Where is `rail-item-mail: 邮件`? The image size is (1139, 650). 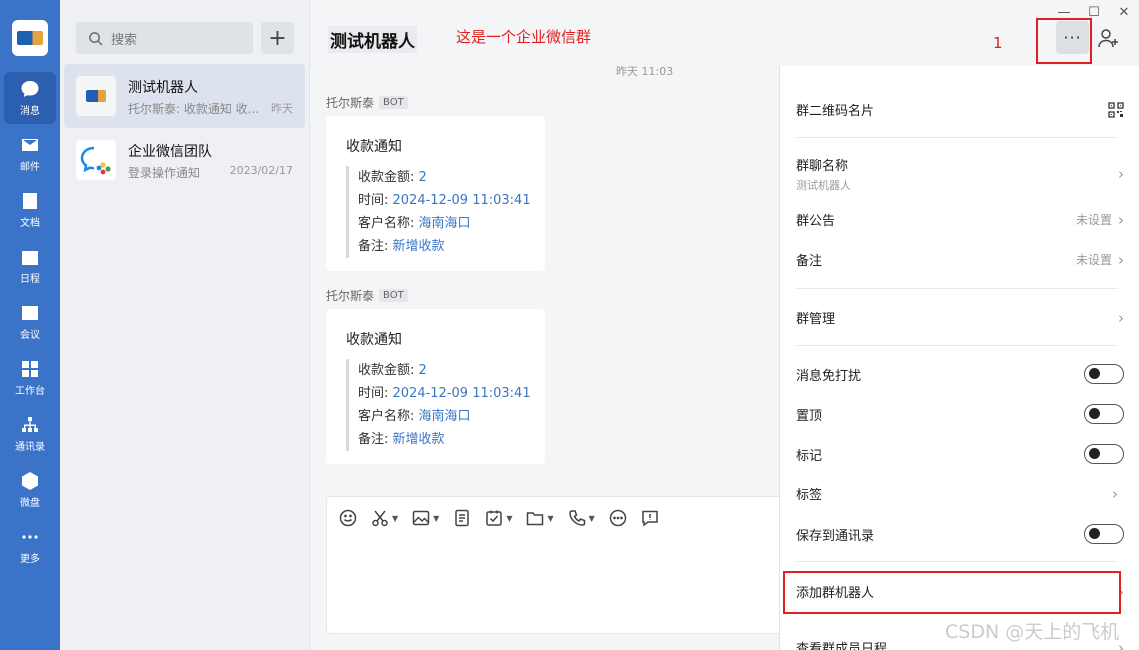
rail-item-mail: 邮件 is located at coordinates (30, 154).